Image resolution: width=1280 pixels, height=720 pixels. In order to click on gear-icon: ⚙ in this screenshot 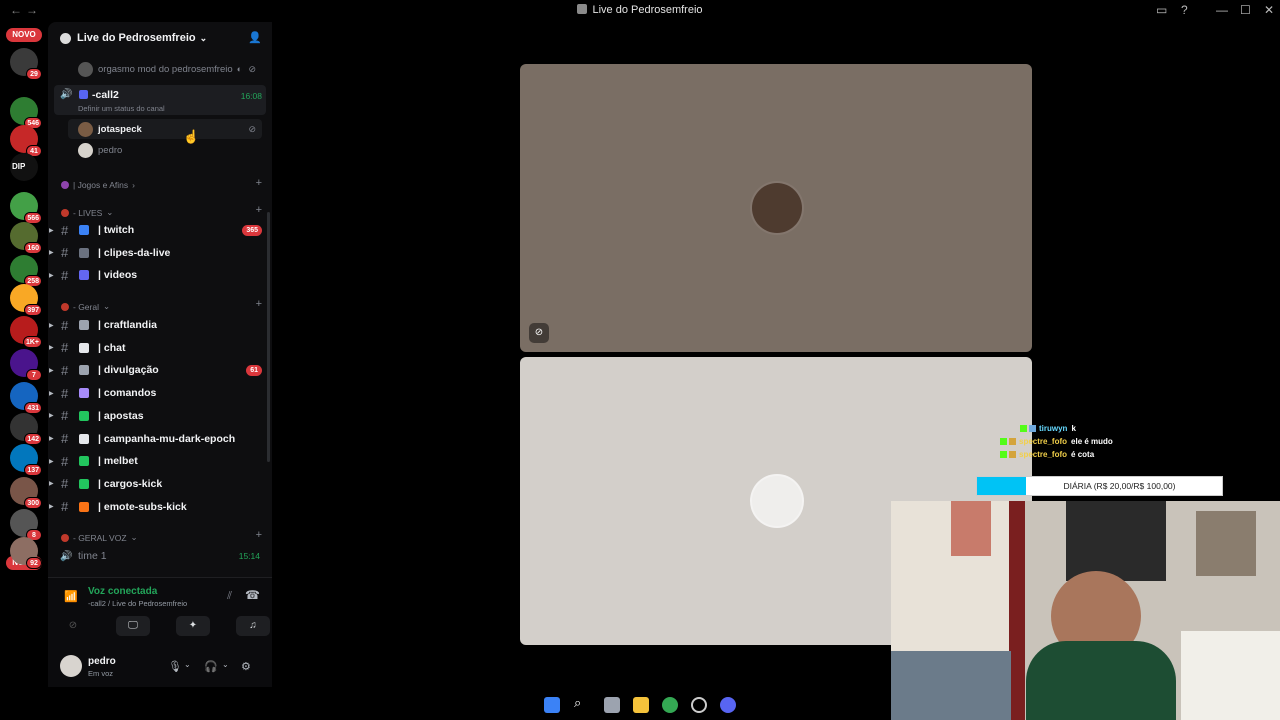, I will do `click(246, 666)`.